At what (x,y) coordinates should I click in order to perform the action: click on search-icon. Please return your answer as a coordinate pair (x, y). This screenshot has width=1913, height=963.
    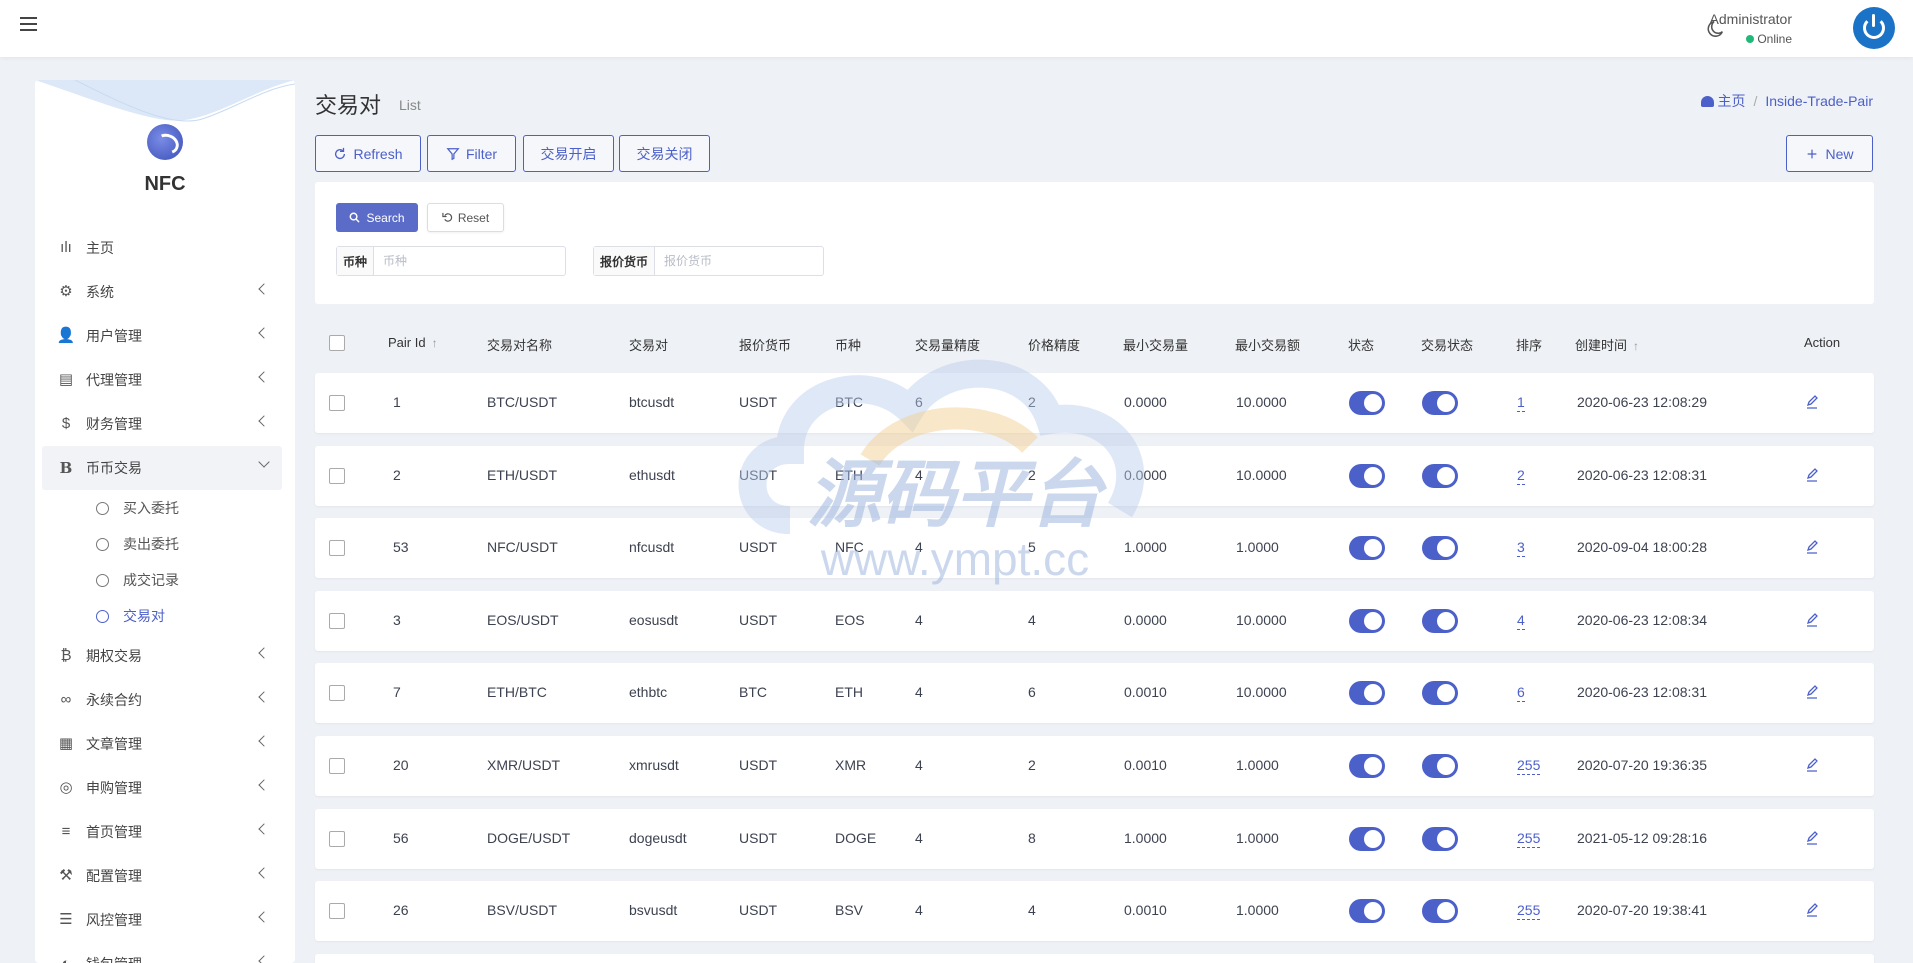
    Looking at the image, I should click on (355, 217).